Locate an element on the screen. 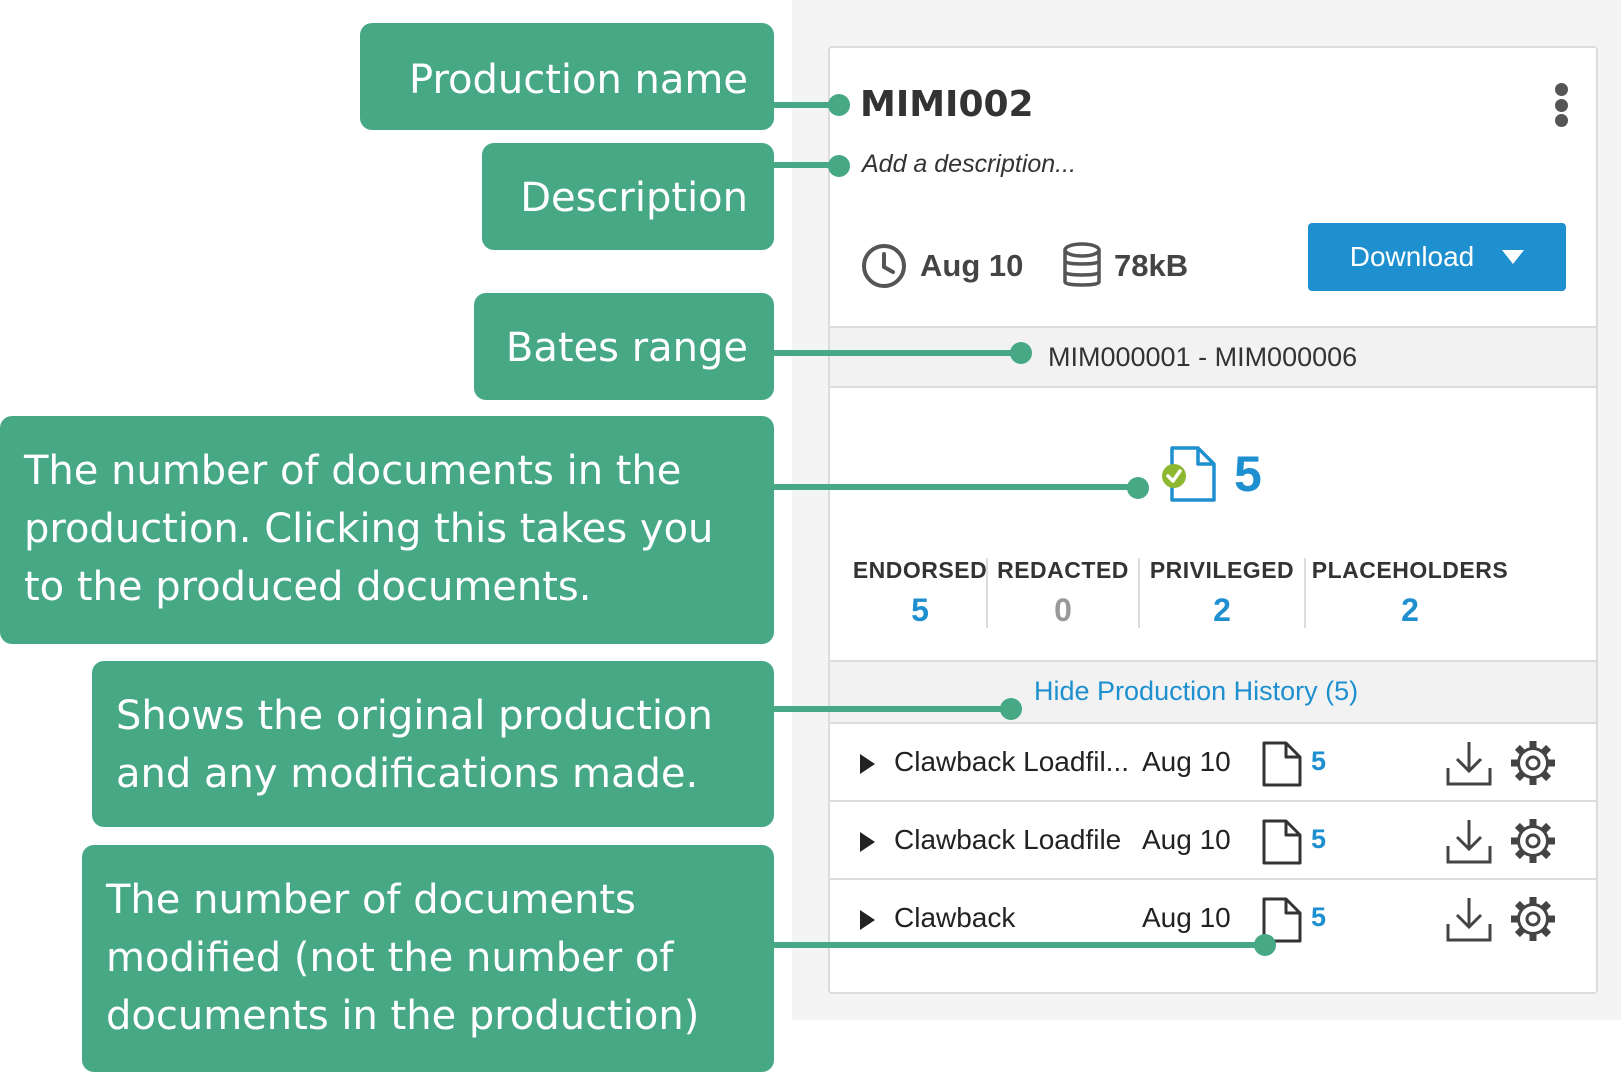  callout-text: Bates range is located at coordinates (626, 348).